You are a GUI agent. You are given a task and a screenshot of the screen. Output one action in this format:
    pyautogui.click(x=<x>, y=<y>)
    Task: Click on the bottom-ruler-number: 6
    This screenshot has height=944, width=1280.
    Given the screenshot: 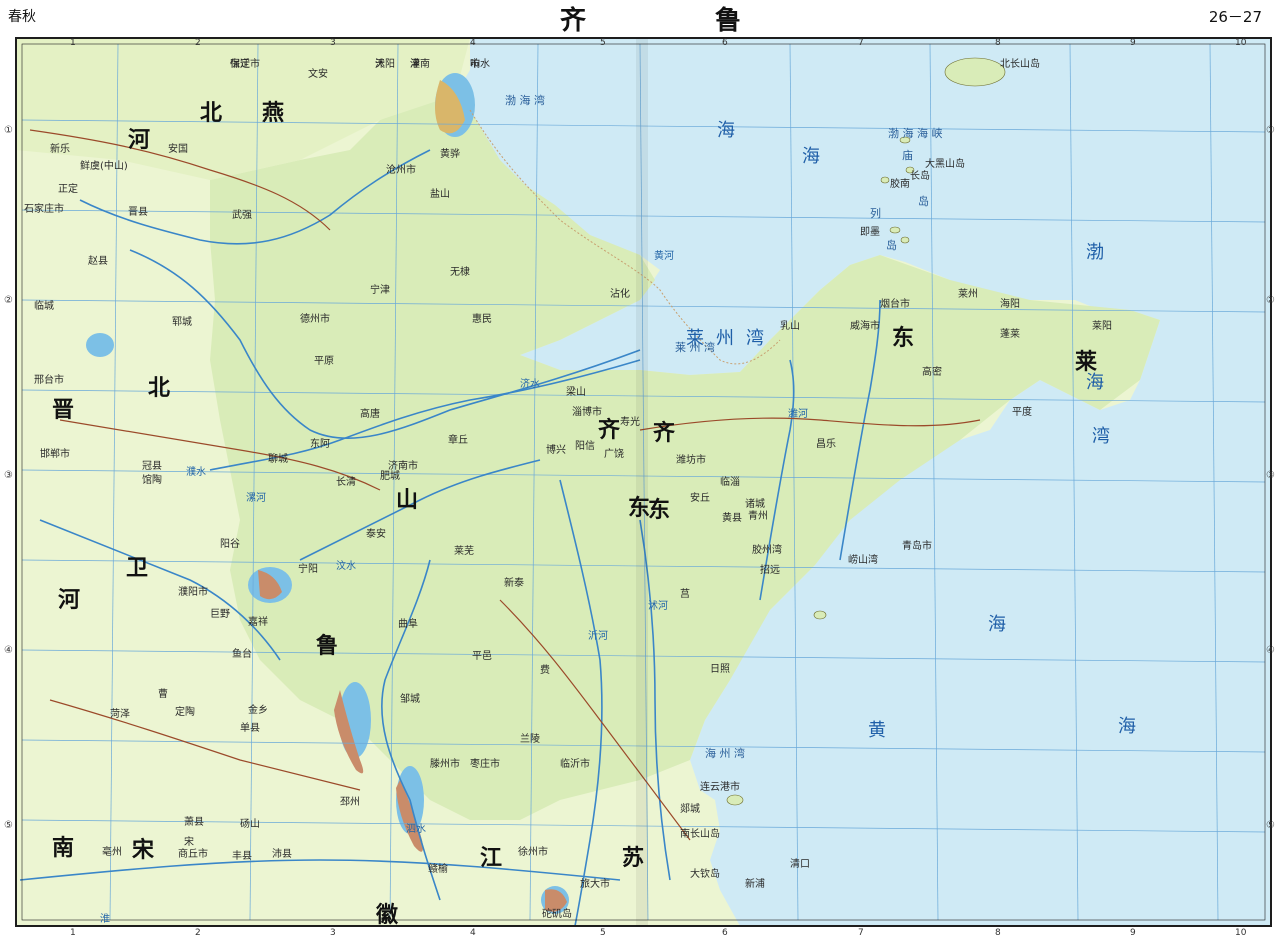 What is the action you would take?
    pyautogui.click(x=725, y=933)
    